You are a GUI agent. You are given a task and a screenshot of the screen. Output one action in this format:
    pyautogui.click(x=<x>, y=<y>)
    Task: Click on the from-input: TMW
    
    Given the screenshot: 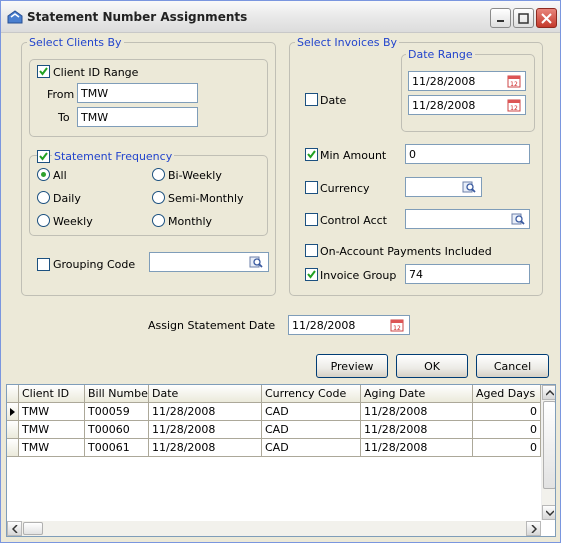 What is the action you would take?
    pyautogui.click(x=137, y=93)
    